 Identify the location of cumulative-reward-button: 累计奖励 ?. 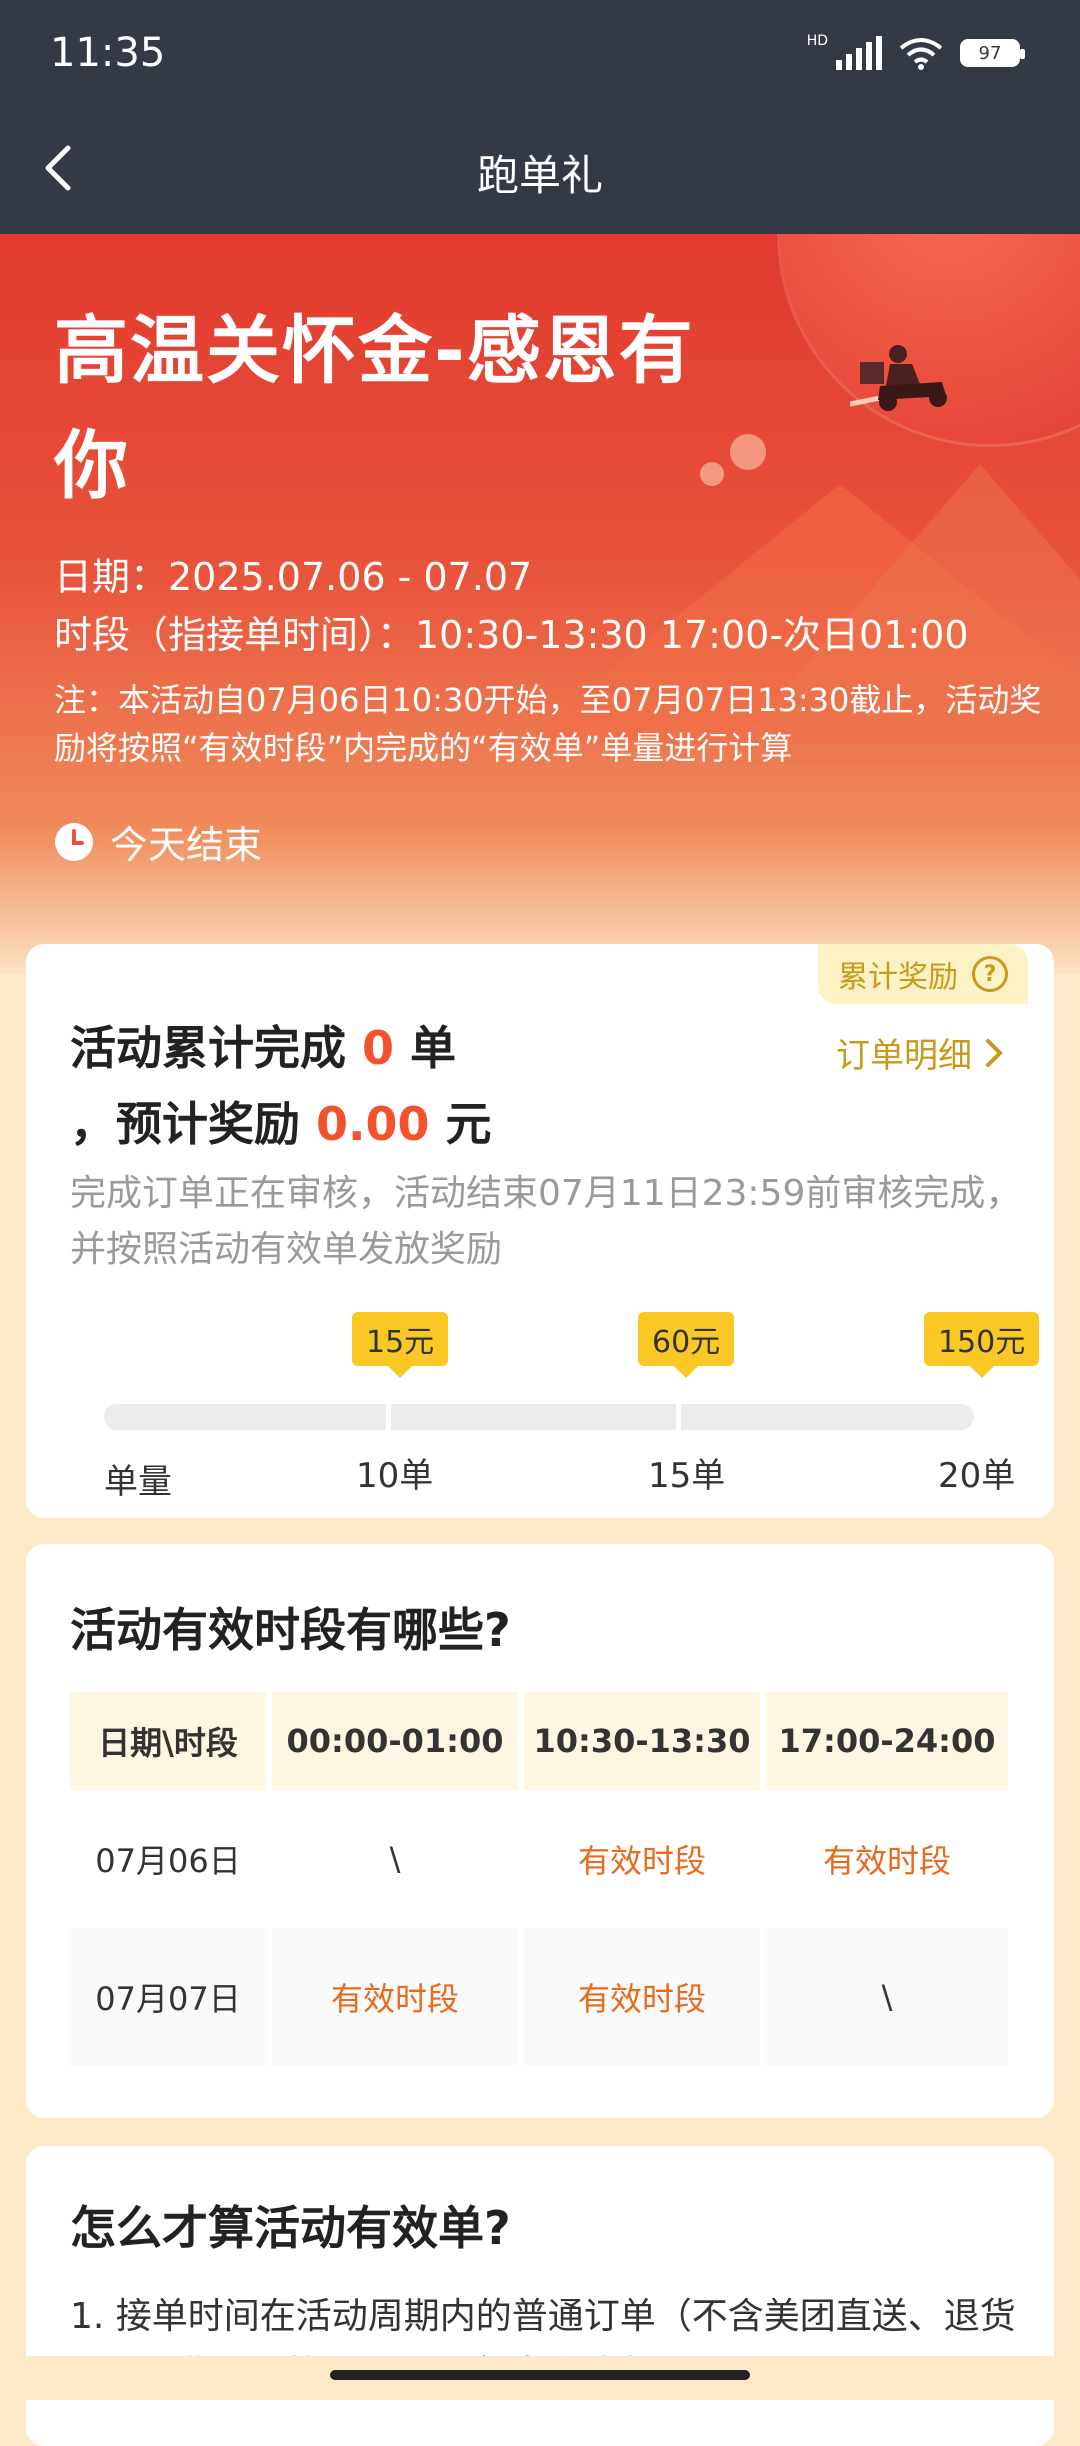
(923, 974).